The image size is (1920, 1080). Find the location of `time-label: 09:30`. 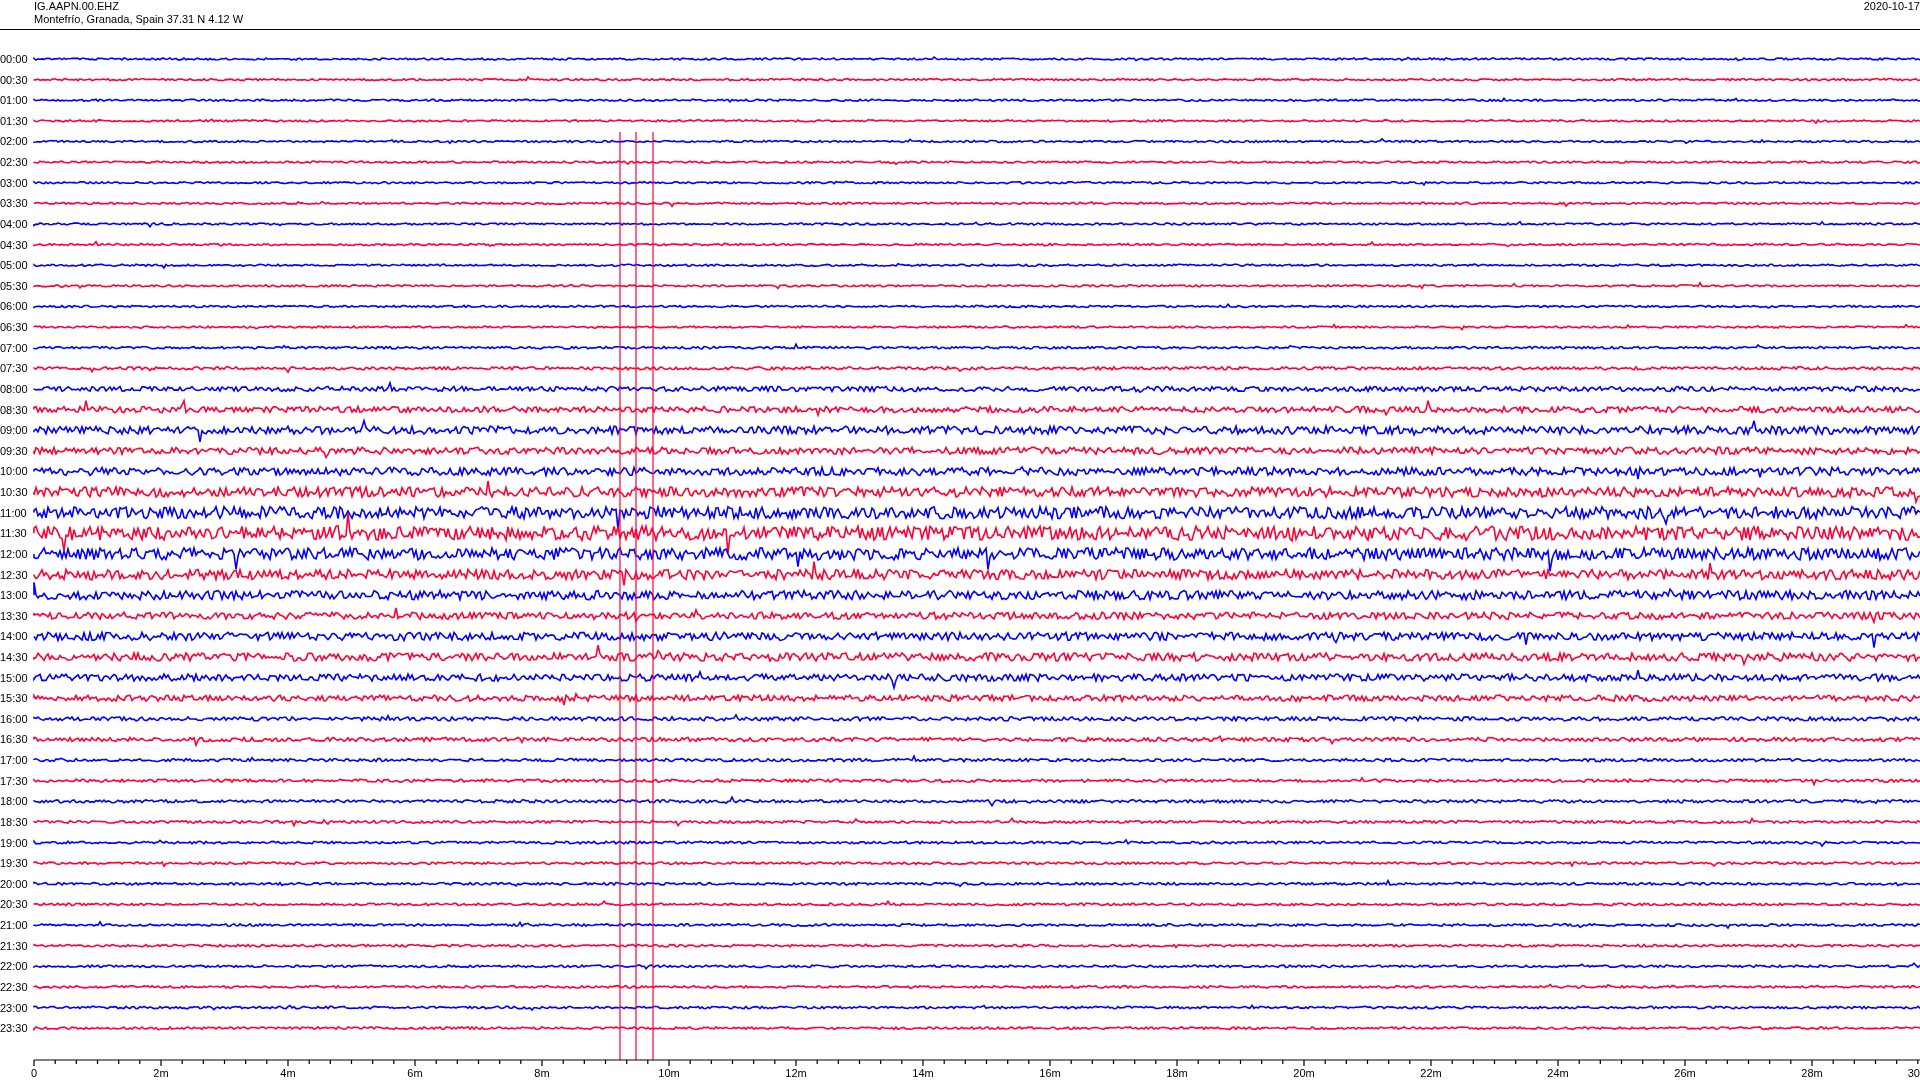

time-label: 09:30 is located at coordinates (14, 450).